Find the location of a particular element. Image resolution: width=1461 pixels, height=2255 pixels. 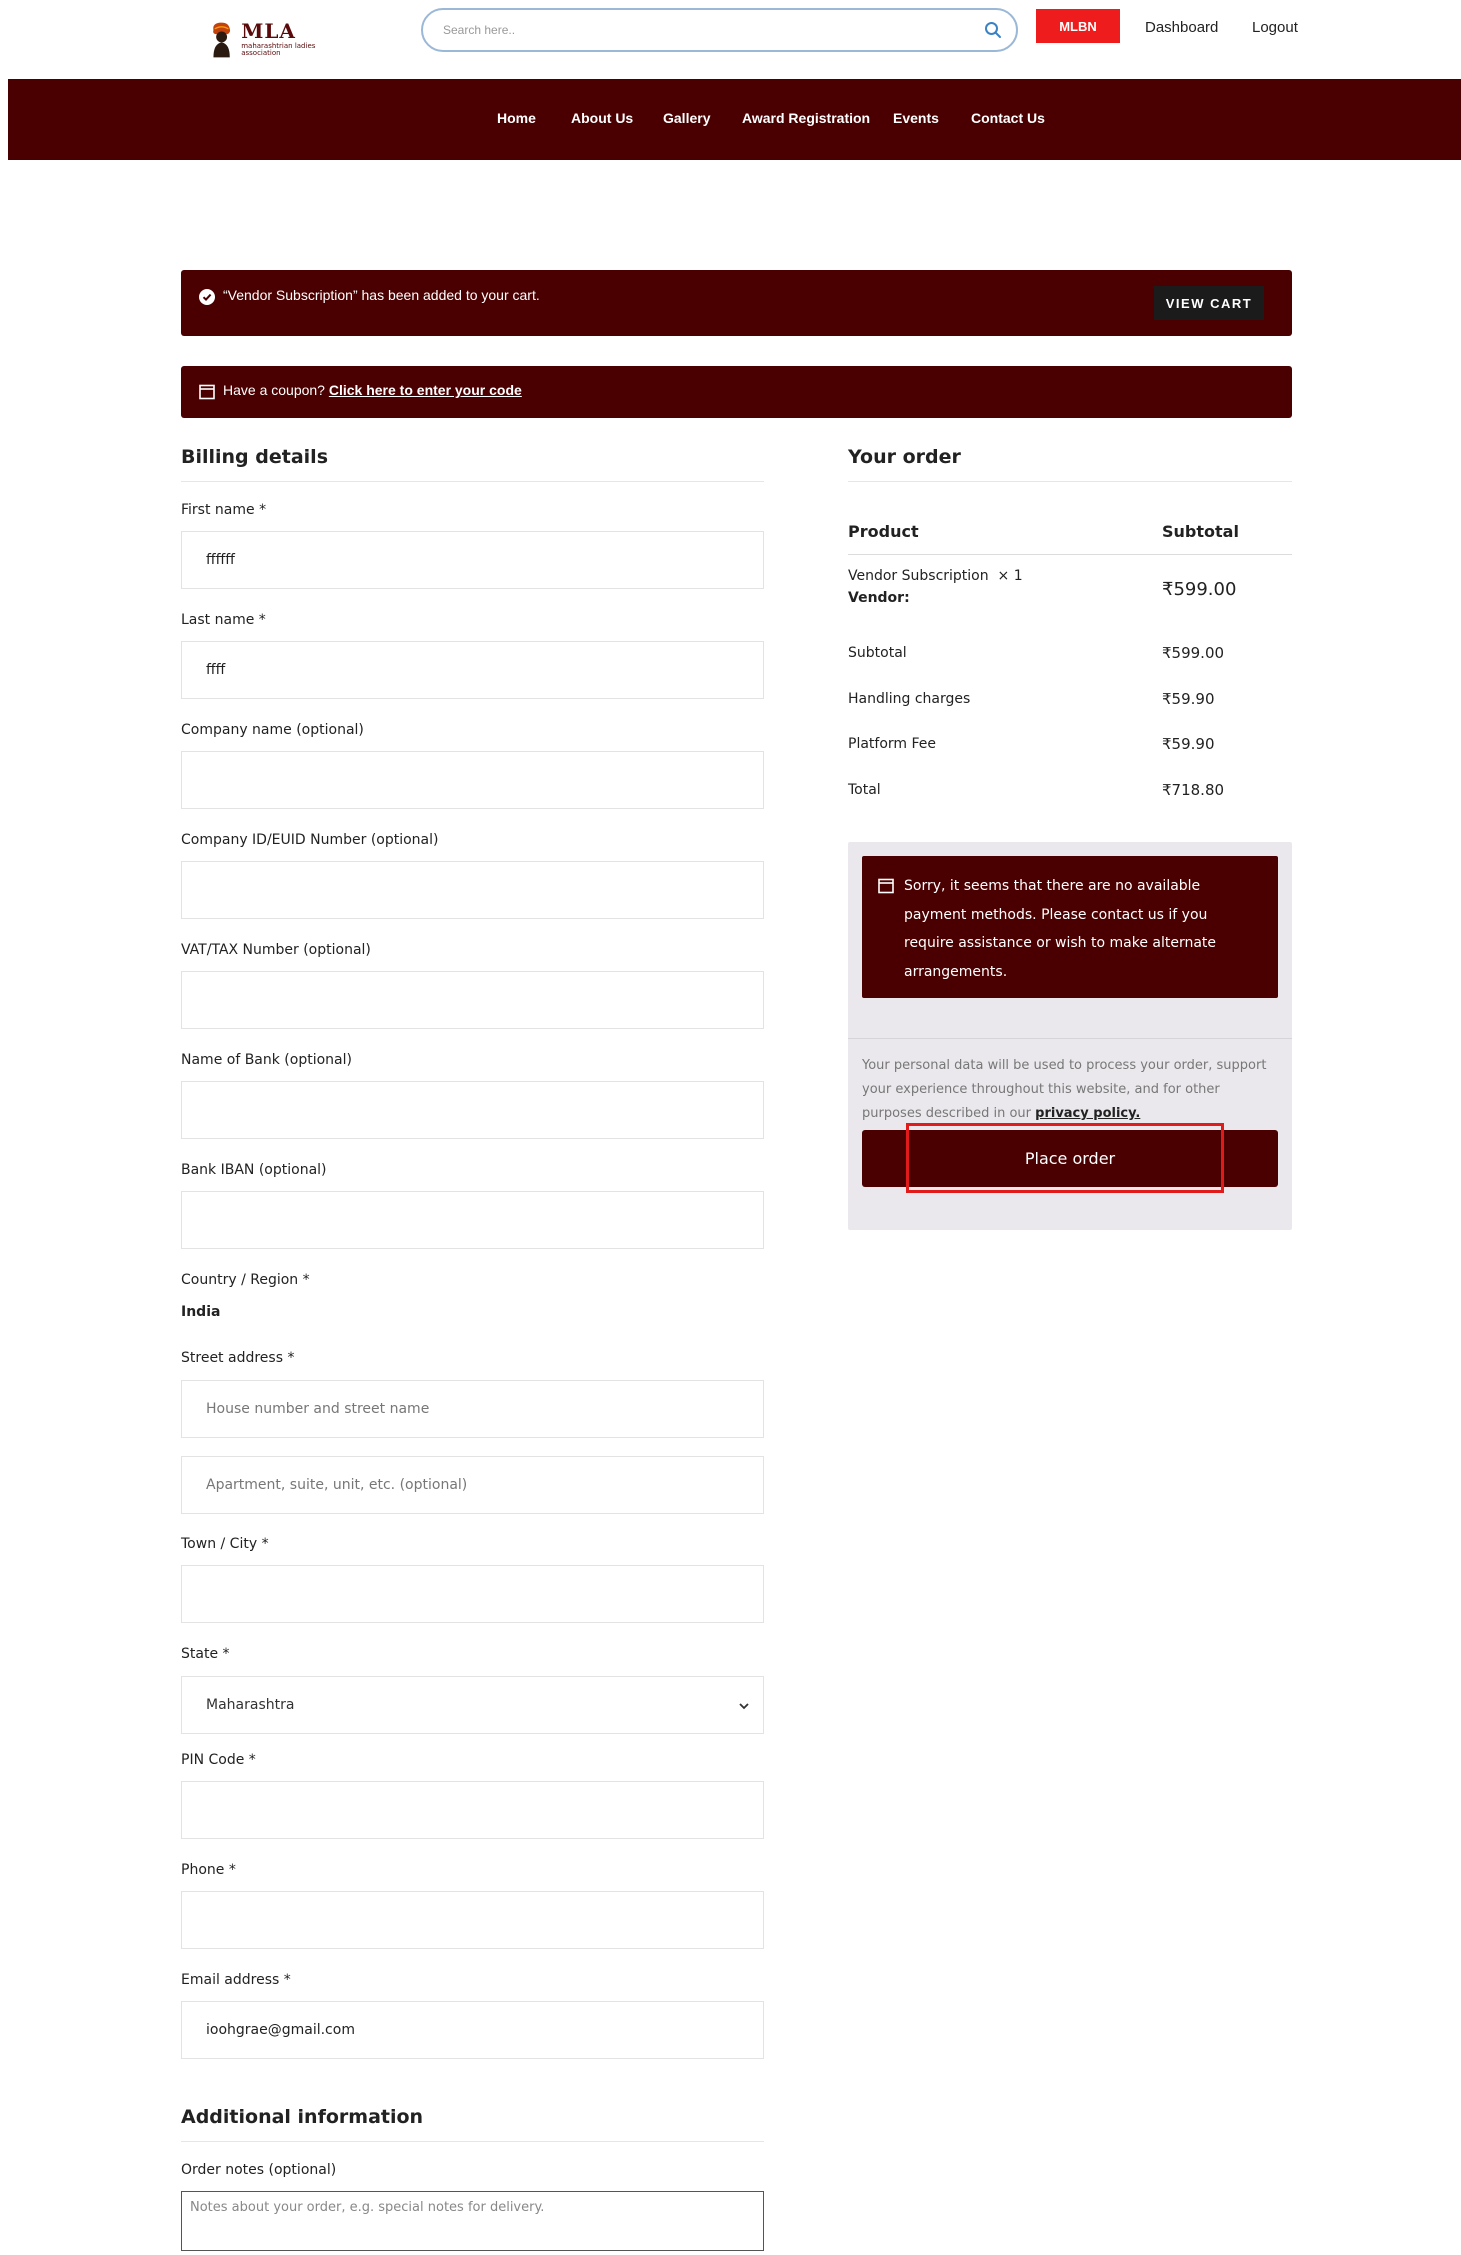

state-select: Maharashtra is located at coordinates (472, 1705).